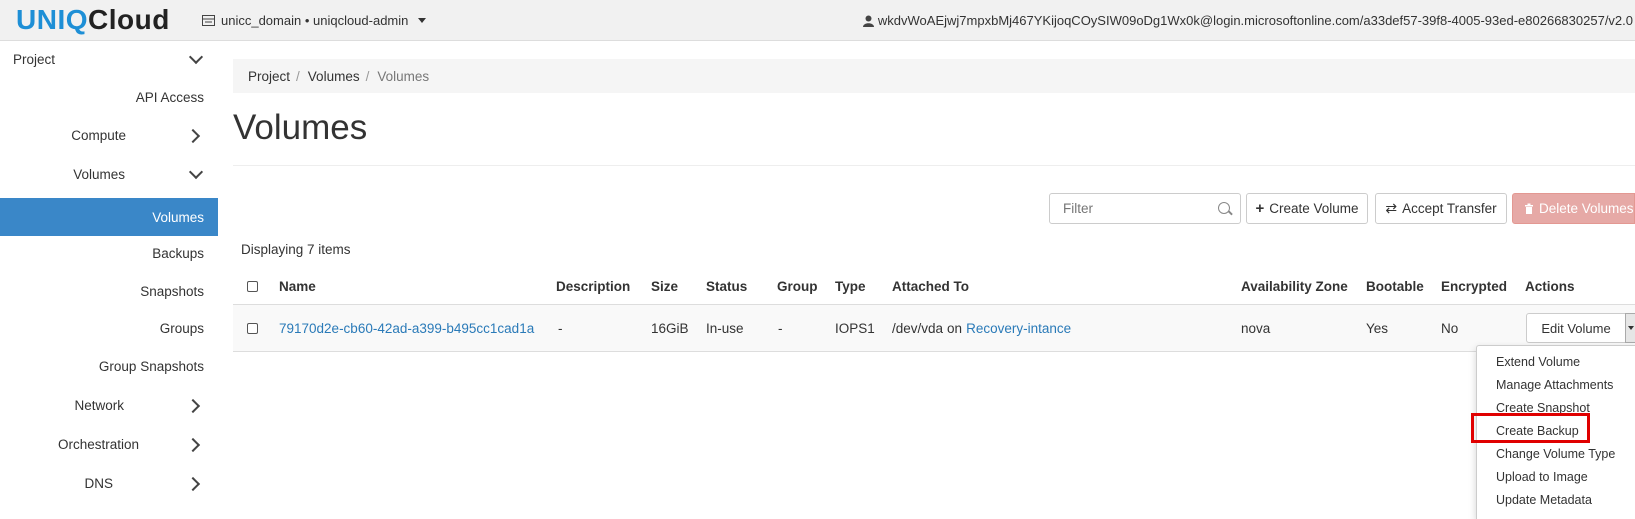 The height and width of the screenshot is (519, 1635). What do you see at coordinates (62, 405) in the screenshot?
I see `sidebar-item-network: Network` at bounding box center [62, 405].